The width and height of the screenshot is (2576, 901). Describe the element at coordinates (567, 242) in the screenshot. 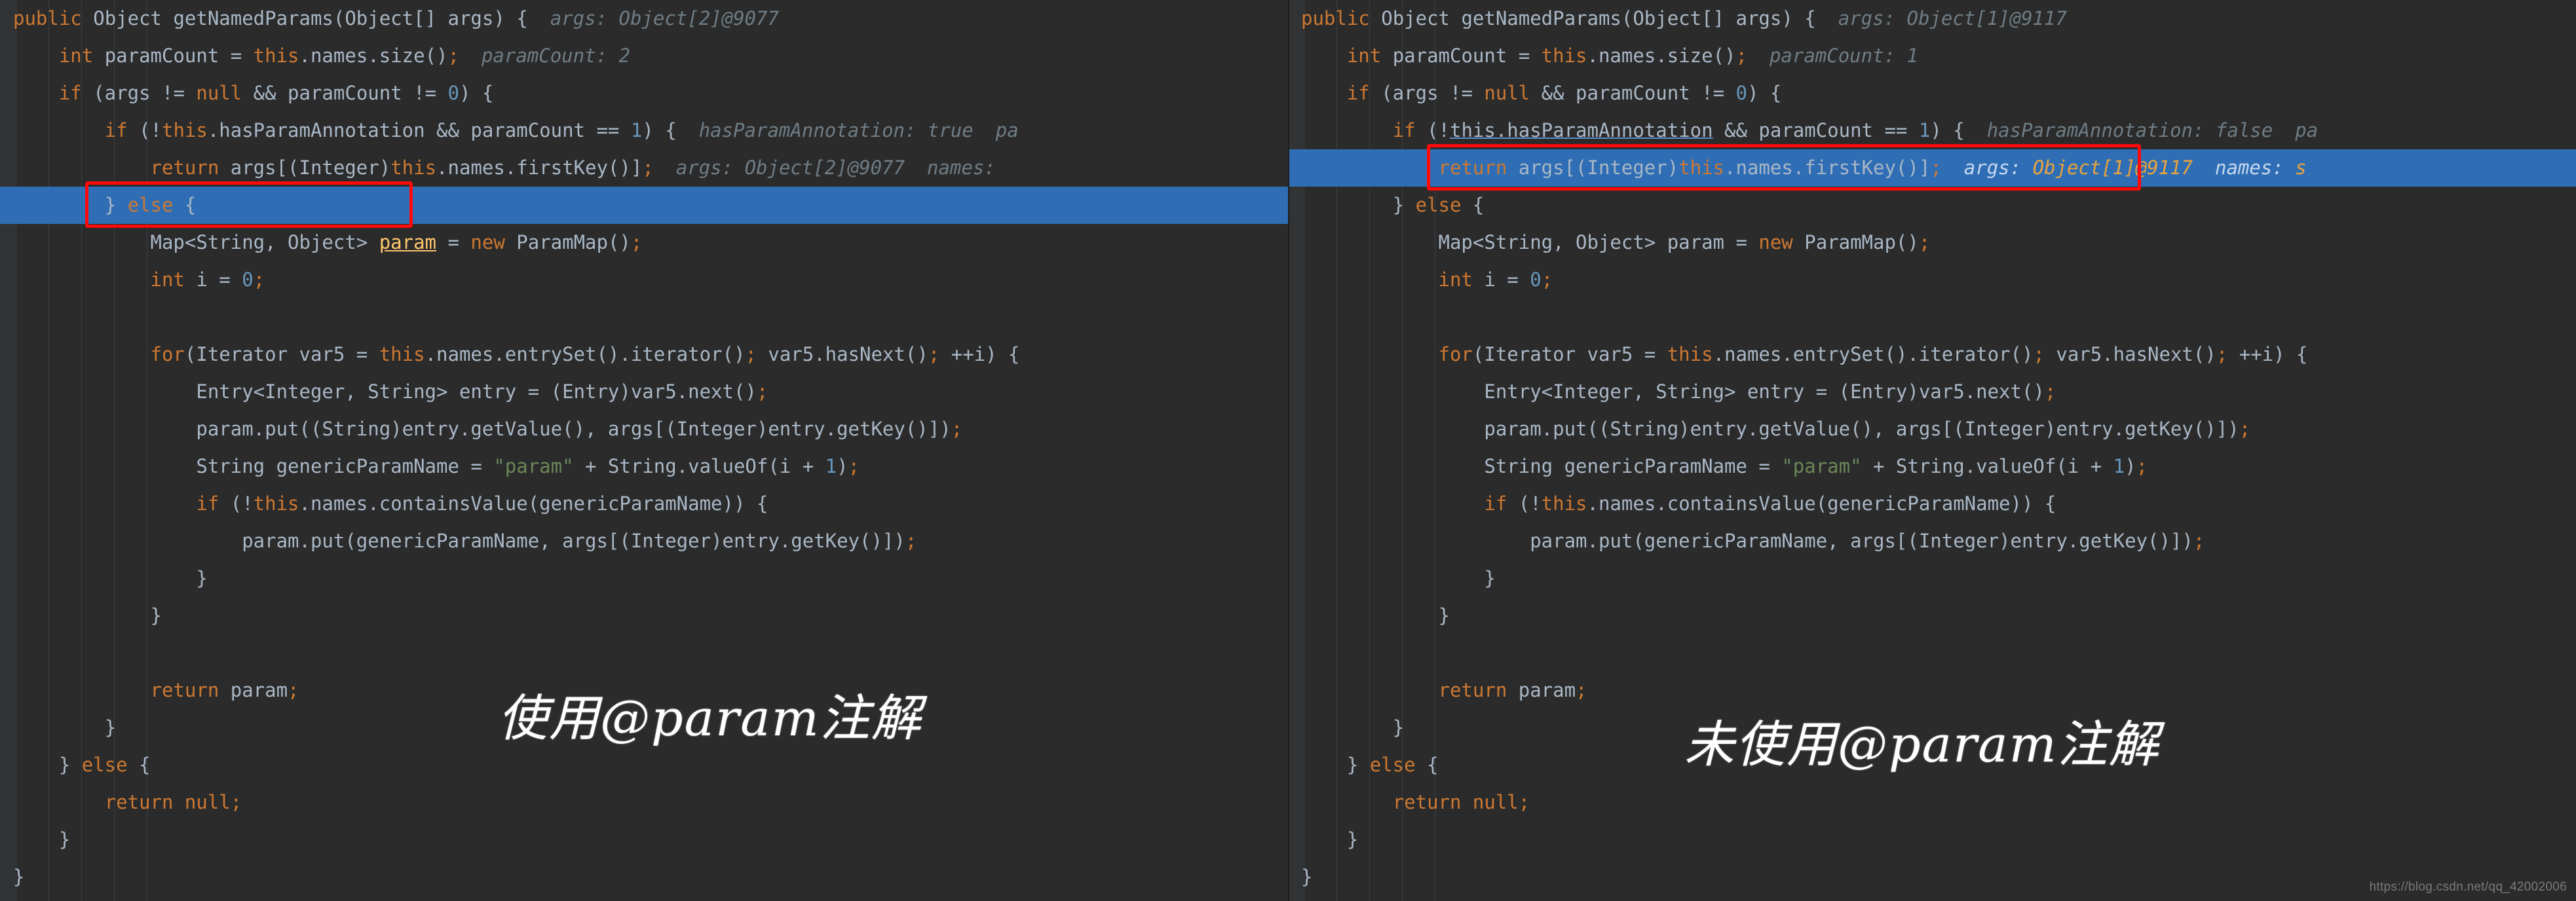

I see `code-token: ParamMap()` at that location.